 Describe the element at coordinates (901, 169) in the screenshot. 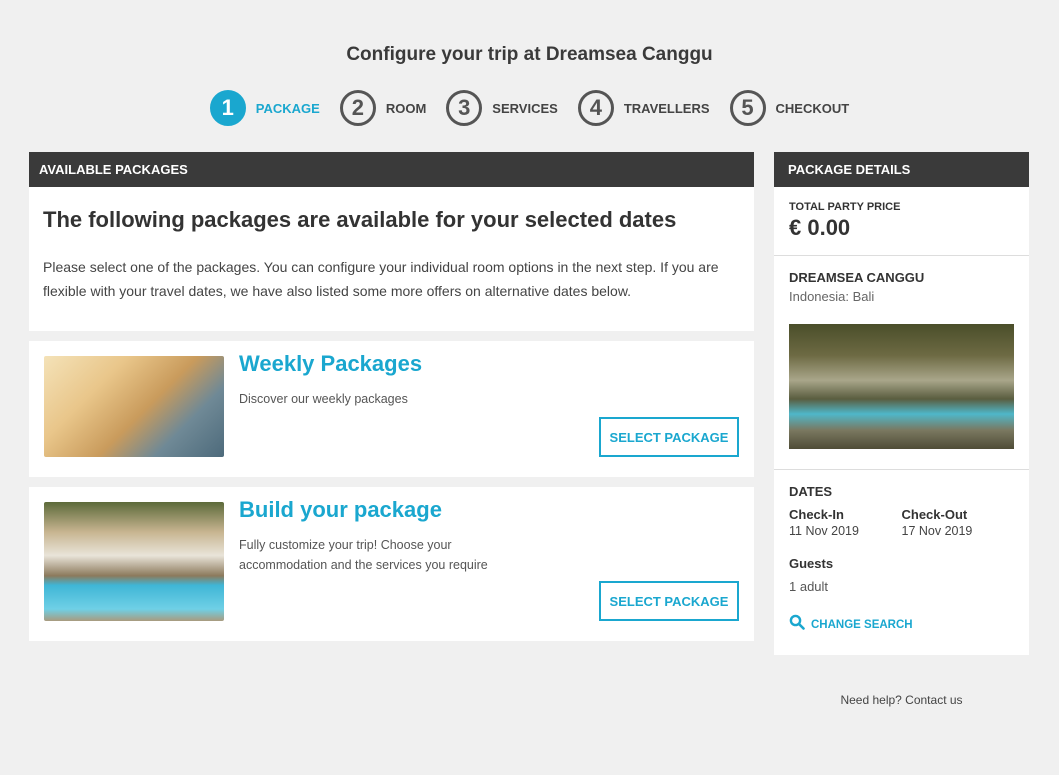

I see `package-details-header: PACKAGE DETAILS` at that location.